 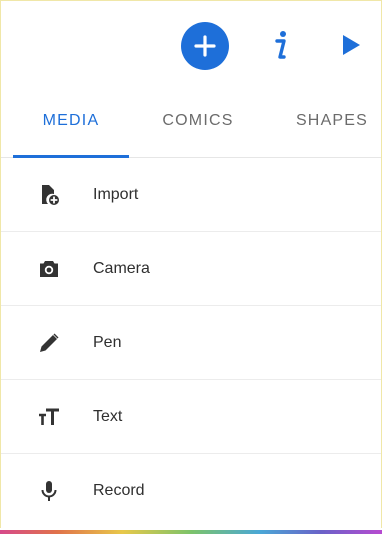 I want to click on info-button, so click(x=280, y=45).